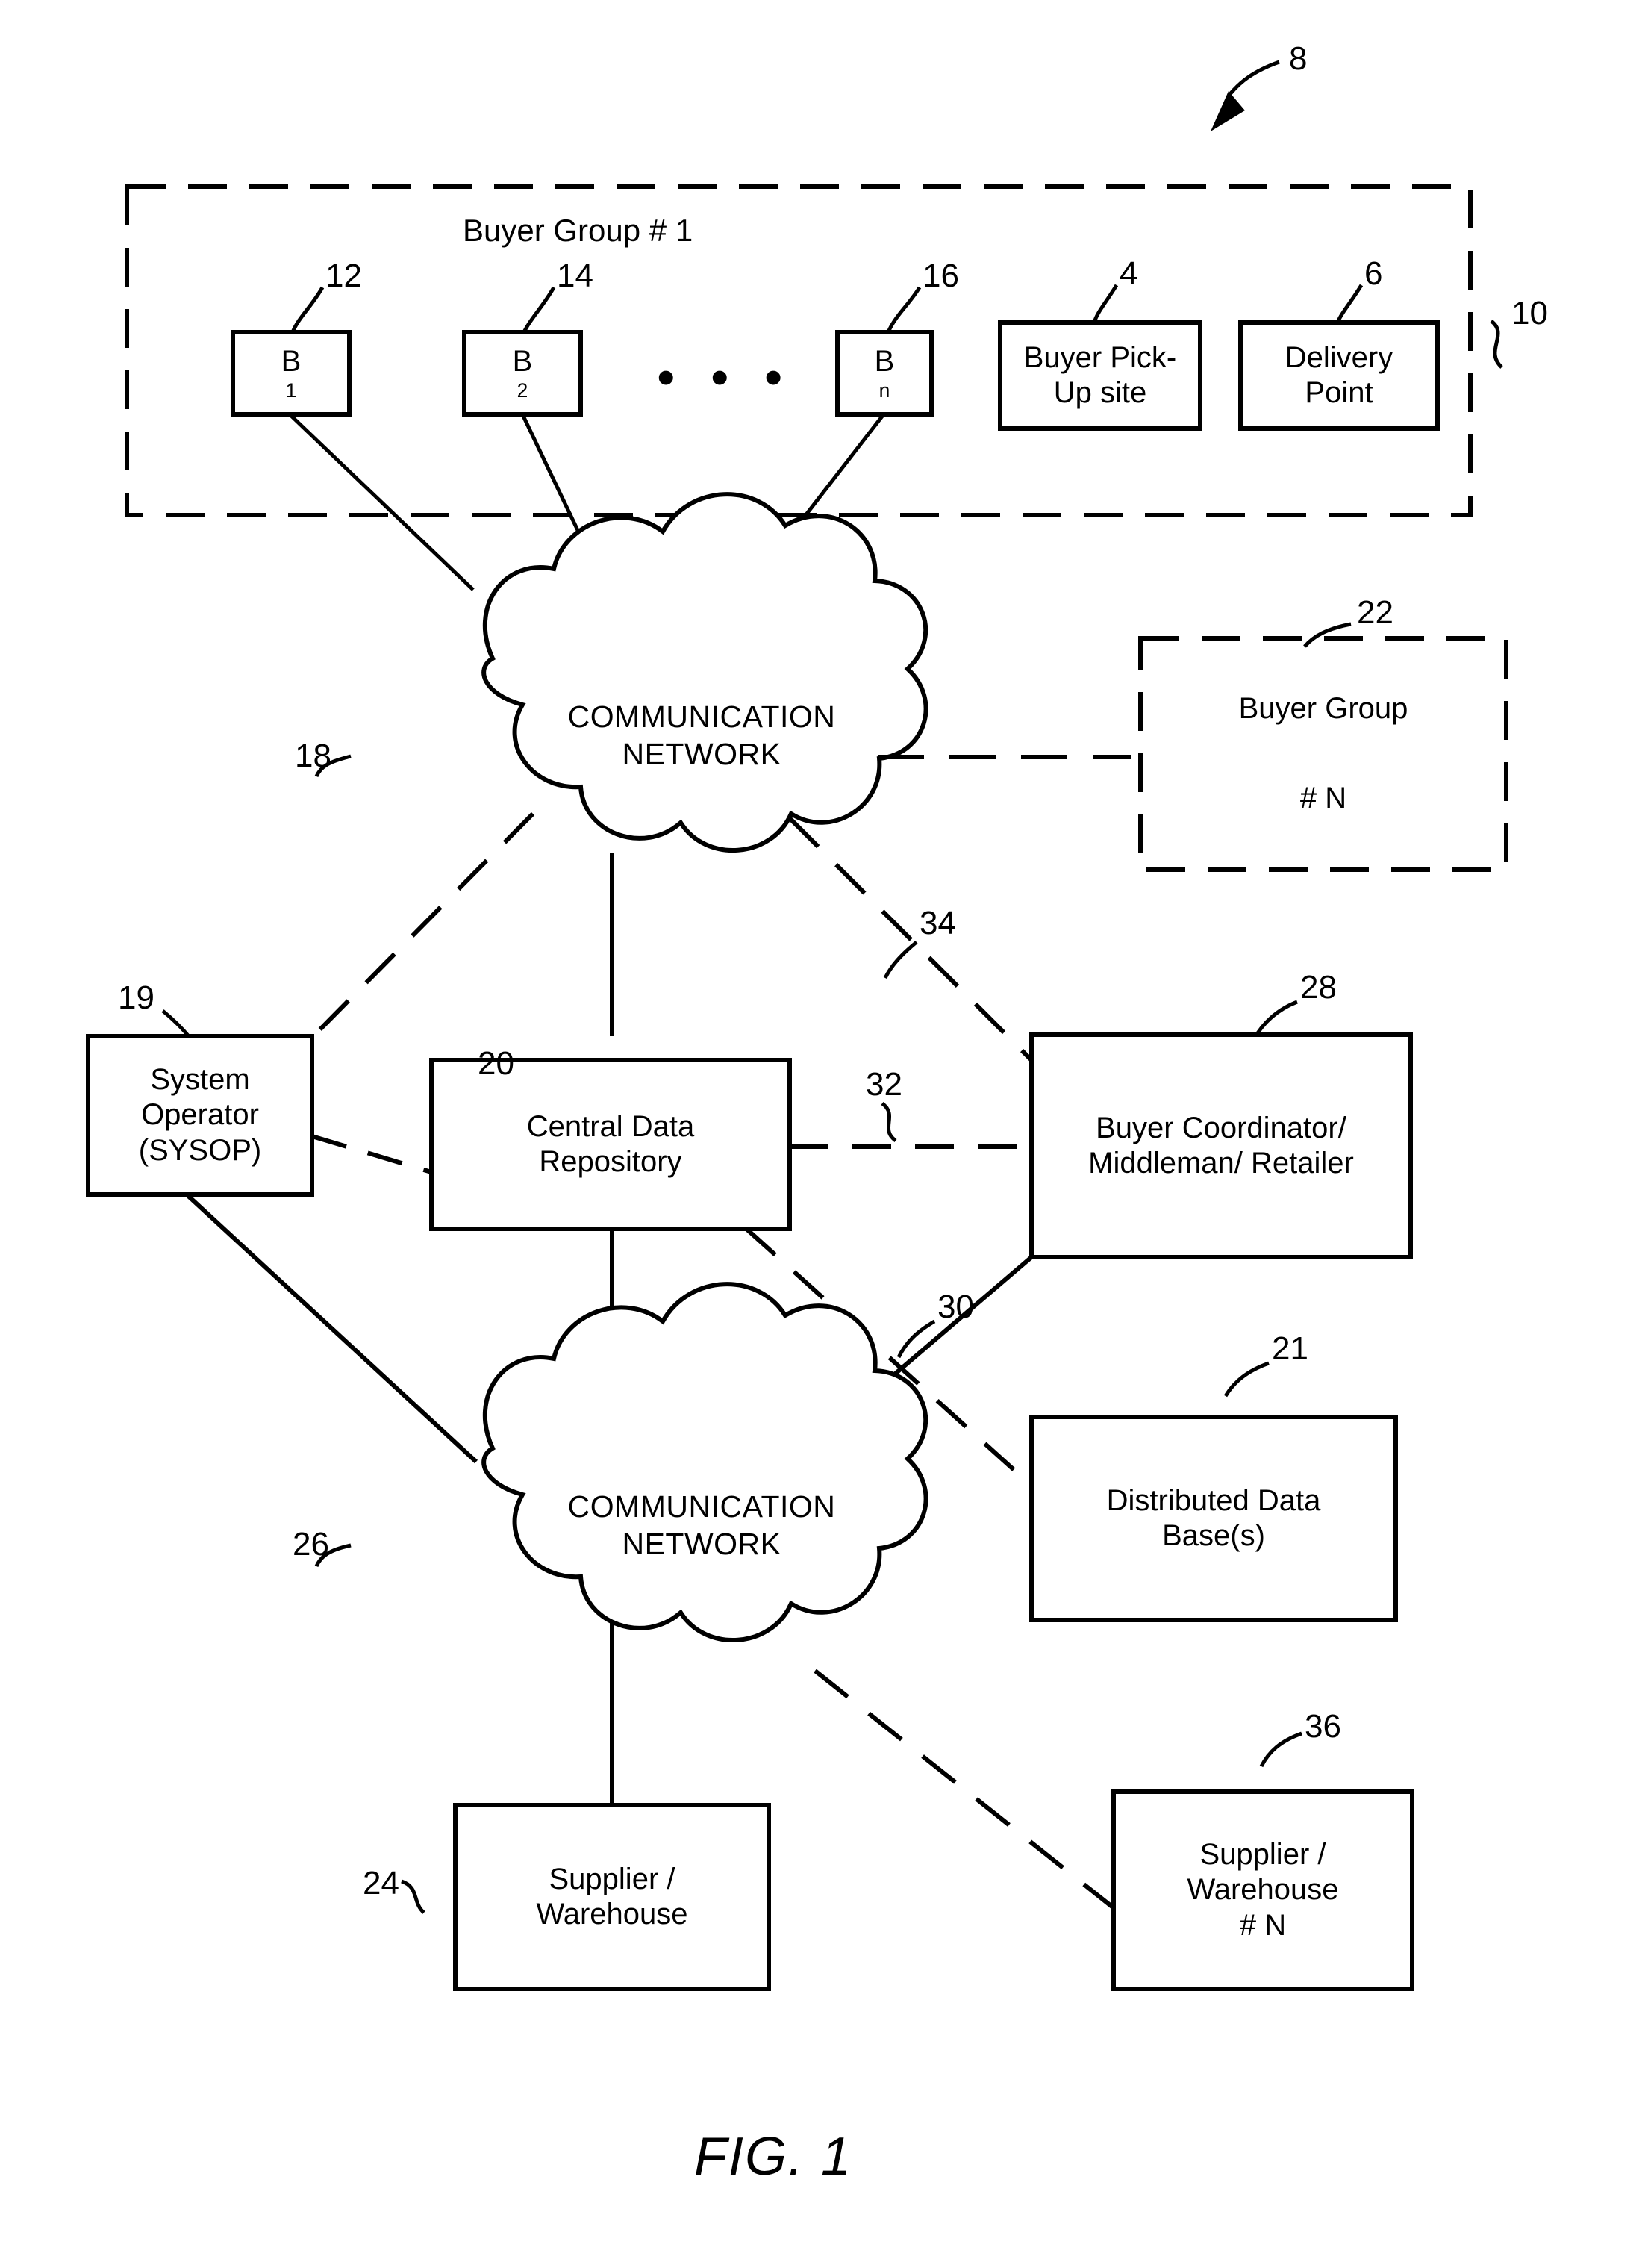 The width and height of the screenshot is (1645, 2268). Describe the element at coordinates (1290, 1348) in the screenshot. I see `ref-num-distributed-database: 21` at that location.